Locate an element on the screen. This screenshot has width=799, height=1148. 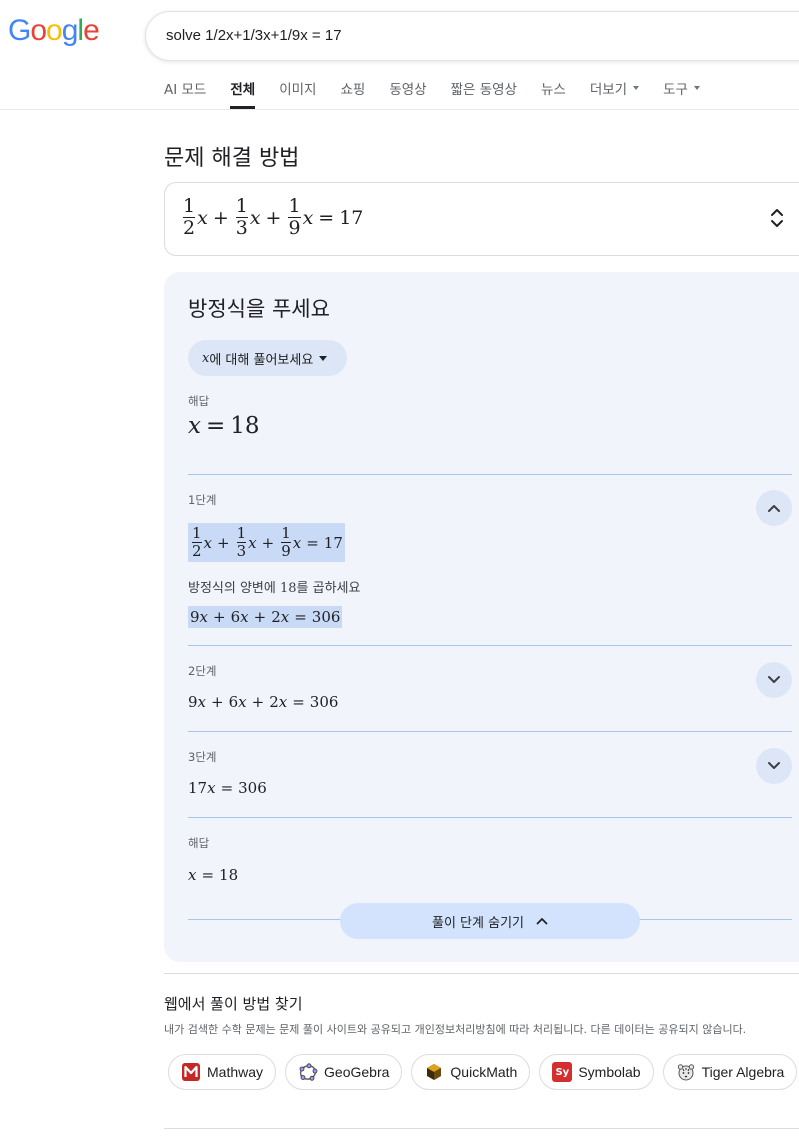
search-tabs: AI 모드 전체 이미지 쇼핑 동영상 짧은 동영상 뉴스 더보기 도구 is located at coordinates (444, 93).